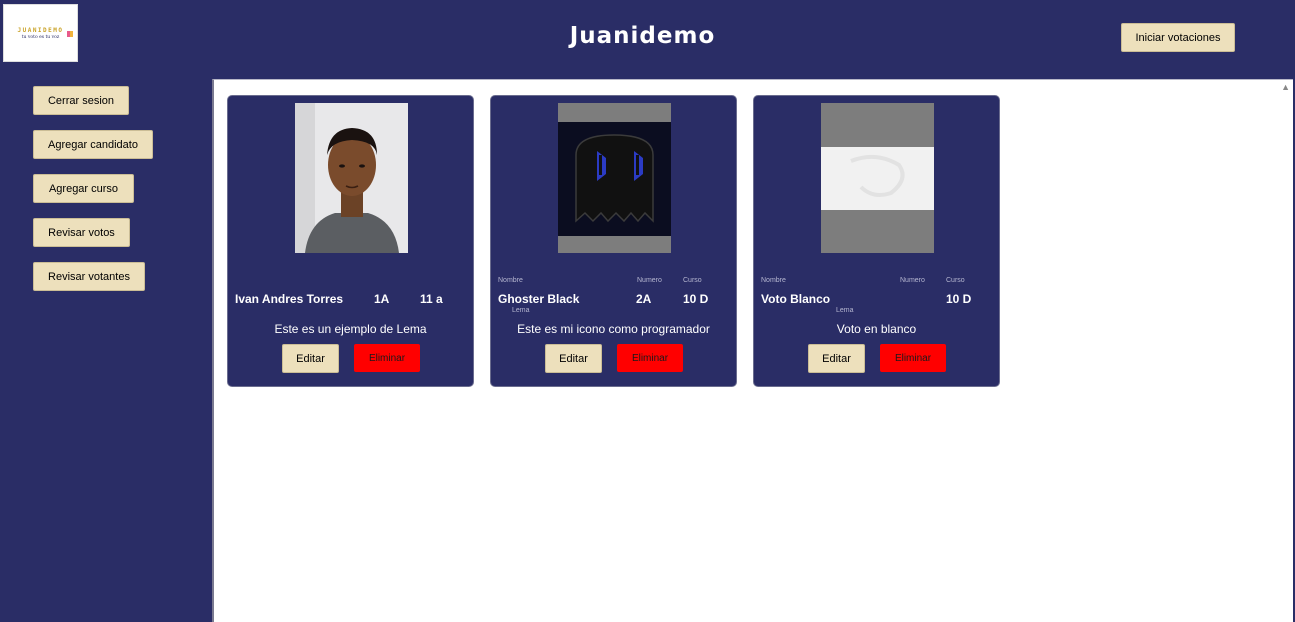  What do you see at coordinates (81, 100) in the screenshot?
I see `logout-button: Cerrar sesion` at bounding box center [81, 100].